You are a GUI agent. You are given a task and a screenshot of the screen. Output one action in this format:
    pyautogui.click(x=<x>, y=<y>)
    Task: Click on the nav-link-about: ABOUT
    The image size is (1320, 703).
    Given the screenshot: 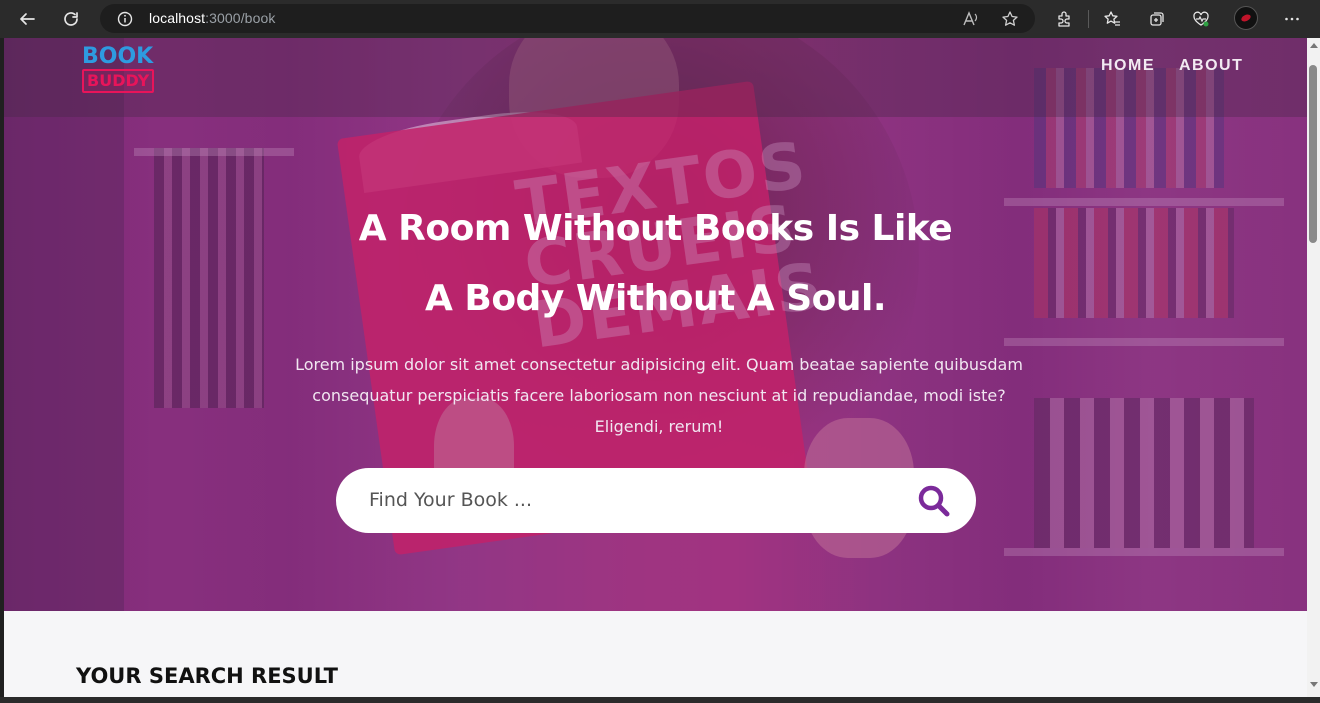 What is the action you would take?
    pyautogui.click(x=1211, y=66)
    